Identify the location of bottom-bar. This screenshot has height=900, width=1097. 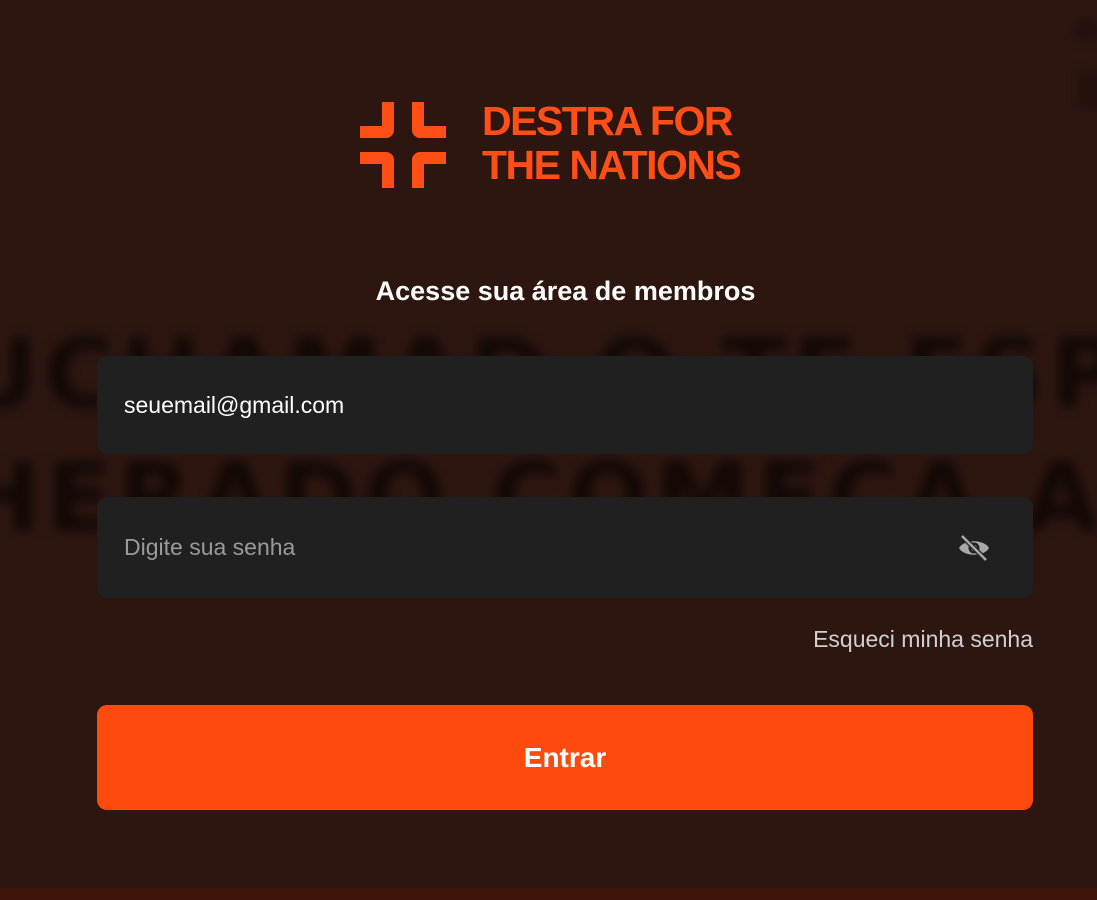
(548, 894).